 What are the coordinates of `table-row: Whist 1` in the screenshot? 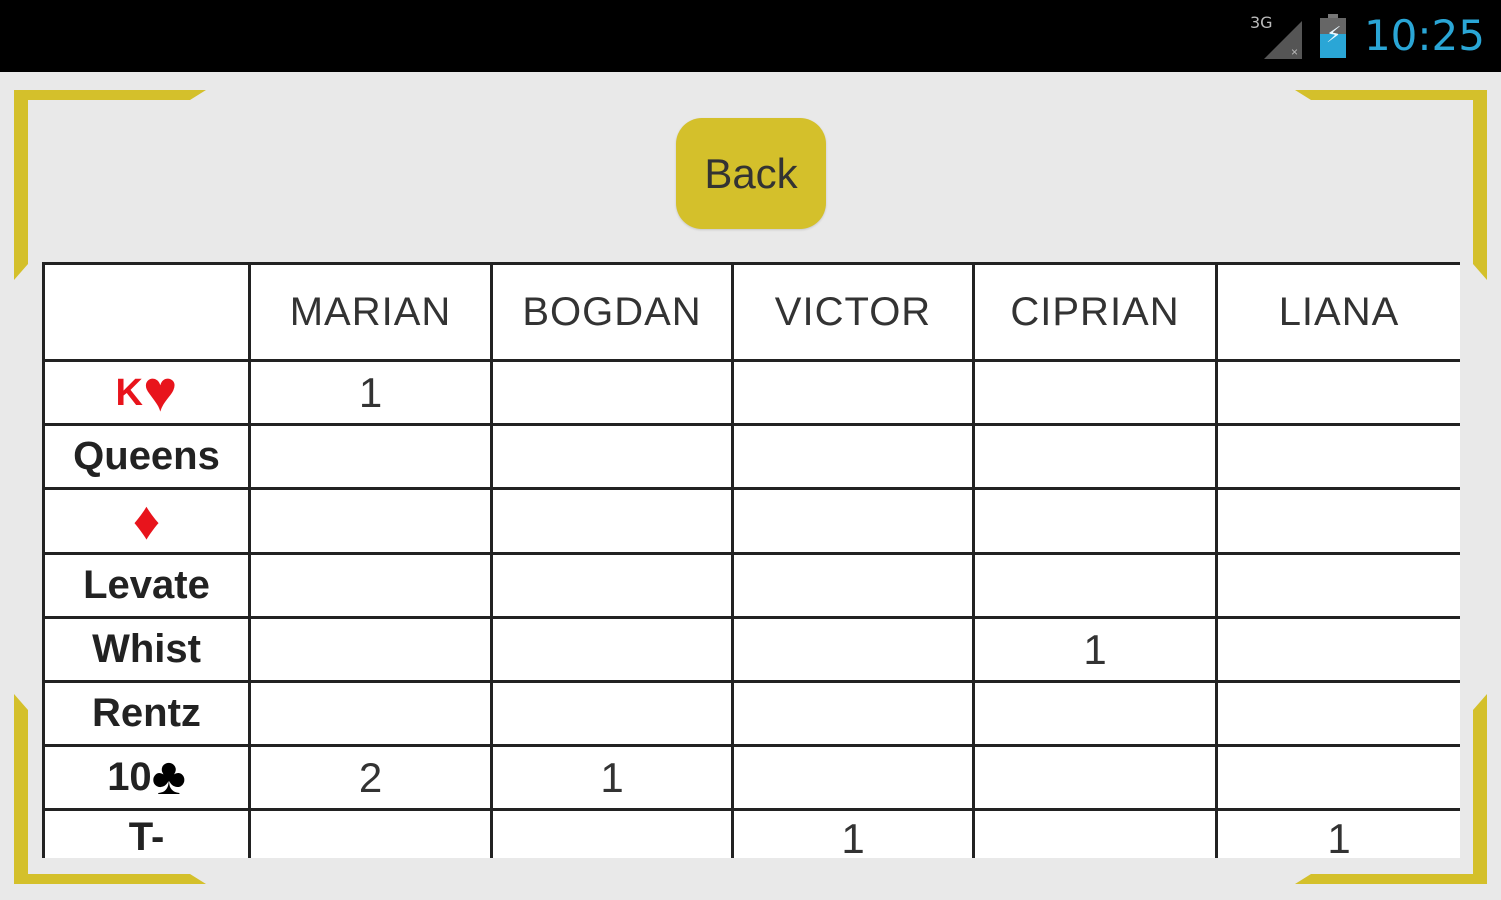 It's located at (751, 649).